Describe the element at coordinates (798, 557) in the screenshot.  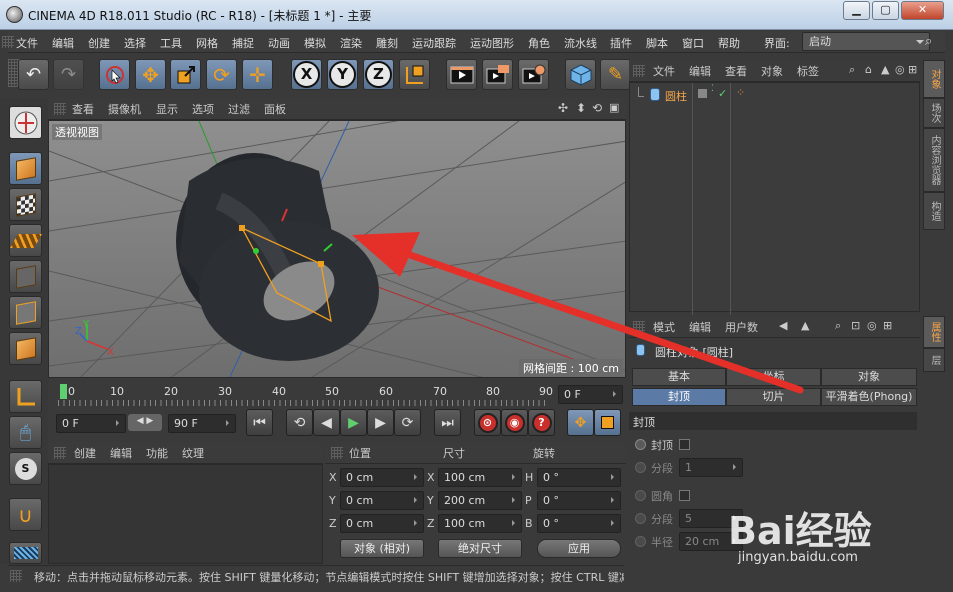
I see `watermark-url: jingyan.baidu.com` at that location.